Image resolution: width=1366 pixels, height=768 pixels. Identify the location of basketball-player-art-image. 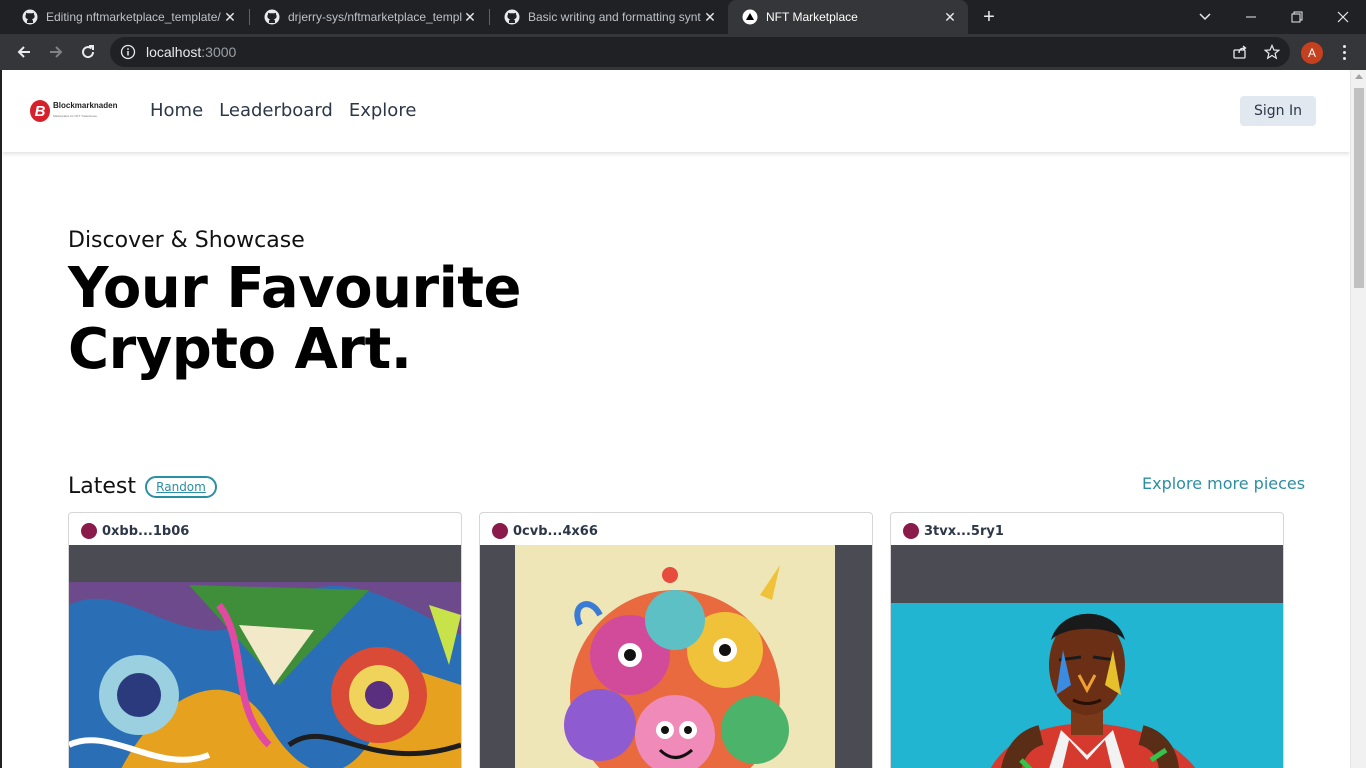
(1087, 656).